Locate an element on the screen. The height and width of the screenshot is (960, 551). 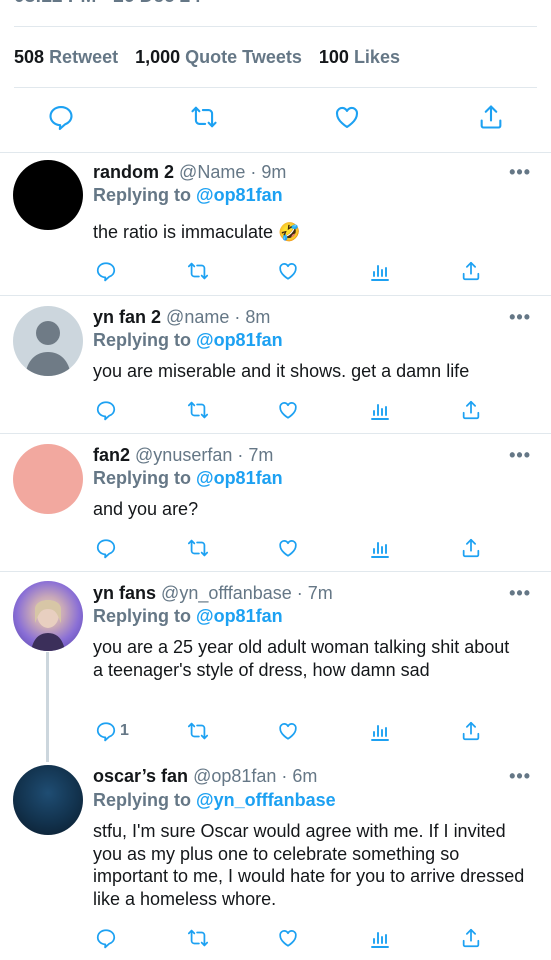
tweet-stats: 508 Retweet 1,000 Quote Tweets 100 Likes is located at coordinates (207, 57).